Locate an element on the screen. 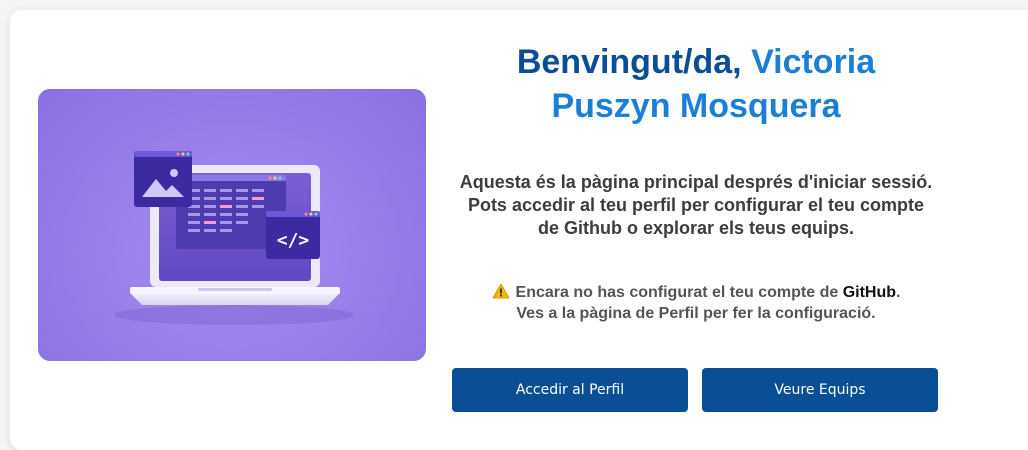 Image resolution: width=1028 pixels, height=450 pixels. view-teams-button: Veure Equips is located at coordinates (820, 390).